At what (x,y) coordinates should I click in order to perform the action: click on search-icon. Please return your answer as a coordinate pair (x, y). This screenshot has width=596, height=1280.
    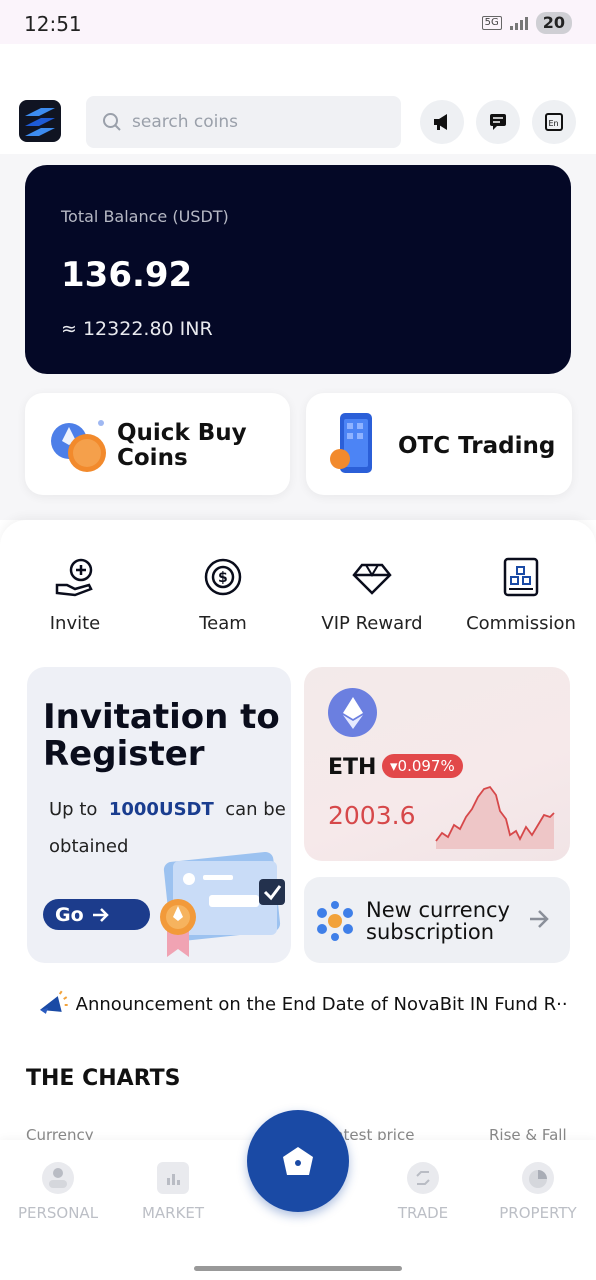
    Looking at the image, I should click on (112, 122).